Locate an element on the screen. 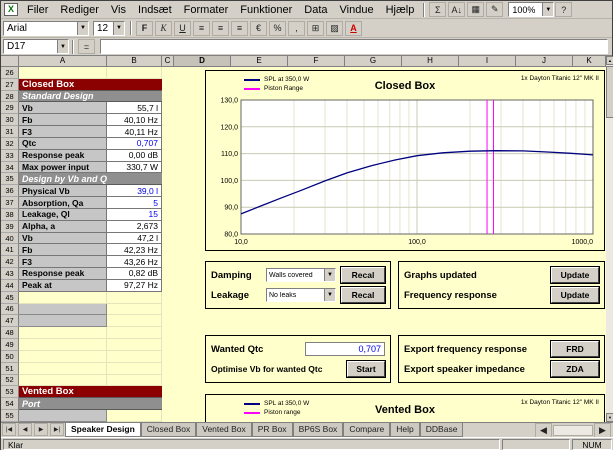  cell-B26 is located at coordinates (134, 73).